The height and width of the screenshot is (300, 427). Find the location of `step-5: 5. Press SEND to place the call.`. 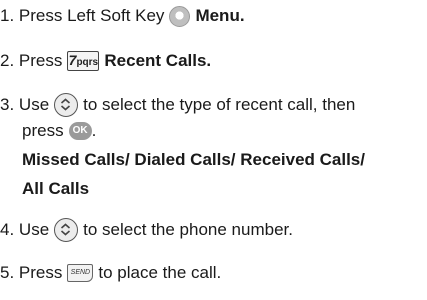

step-5: 5. Press SEND to place the call. is located at coordinates (110, 273).